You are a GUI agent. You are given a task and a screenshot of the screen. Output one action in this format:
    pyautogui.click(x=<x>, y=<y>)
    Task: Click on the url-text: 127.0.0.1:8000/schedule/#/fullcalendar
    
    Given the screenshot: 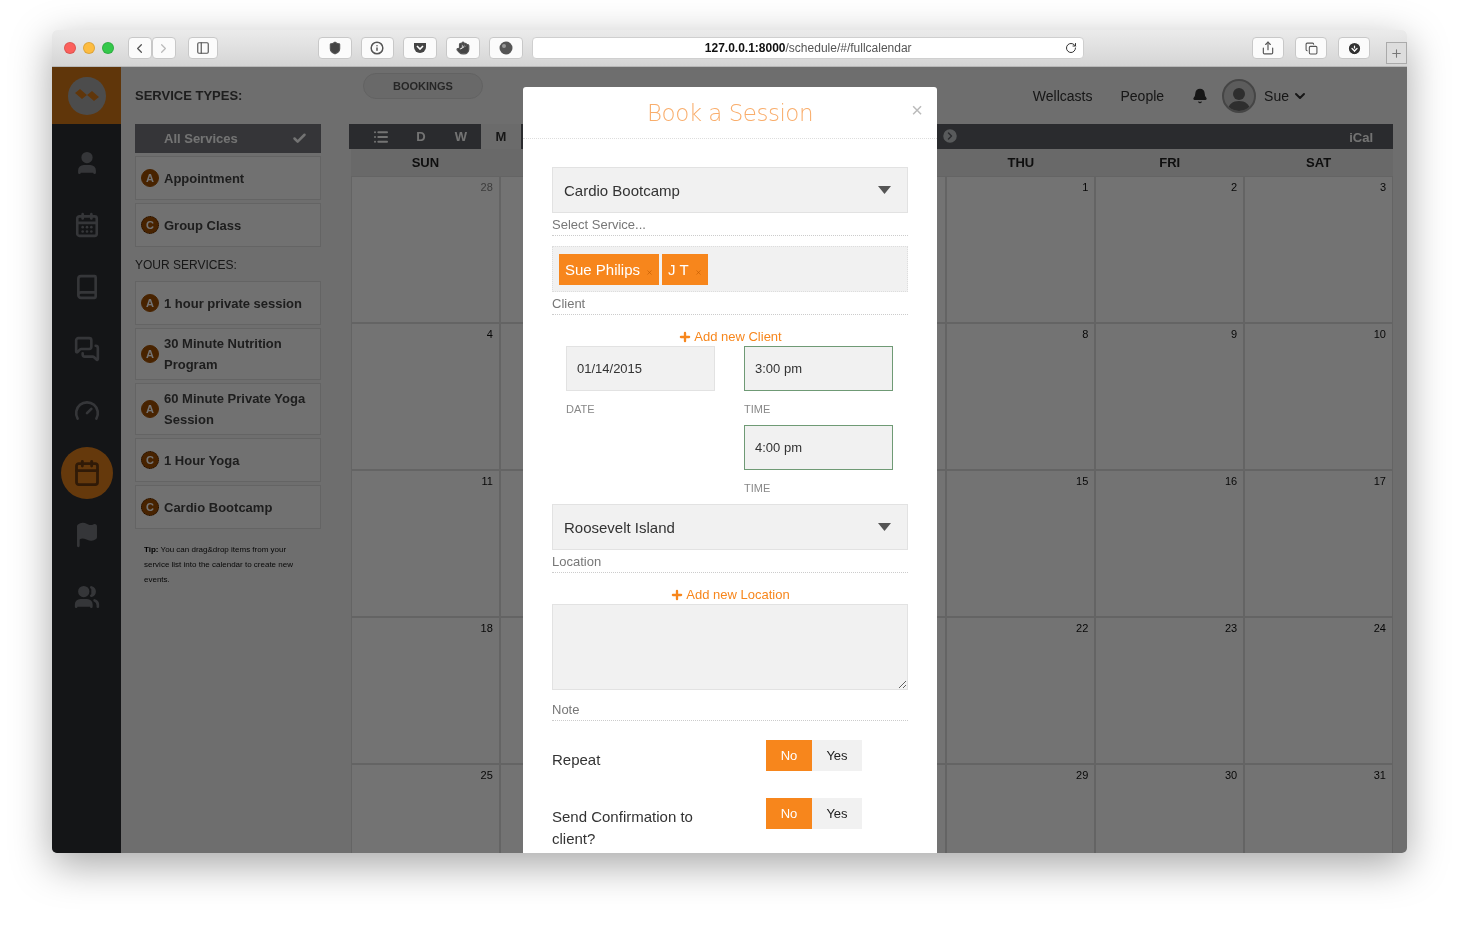 What is the action you would take?
    pyautogui.click(x=808, y=48)
    